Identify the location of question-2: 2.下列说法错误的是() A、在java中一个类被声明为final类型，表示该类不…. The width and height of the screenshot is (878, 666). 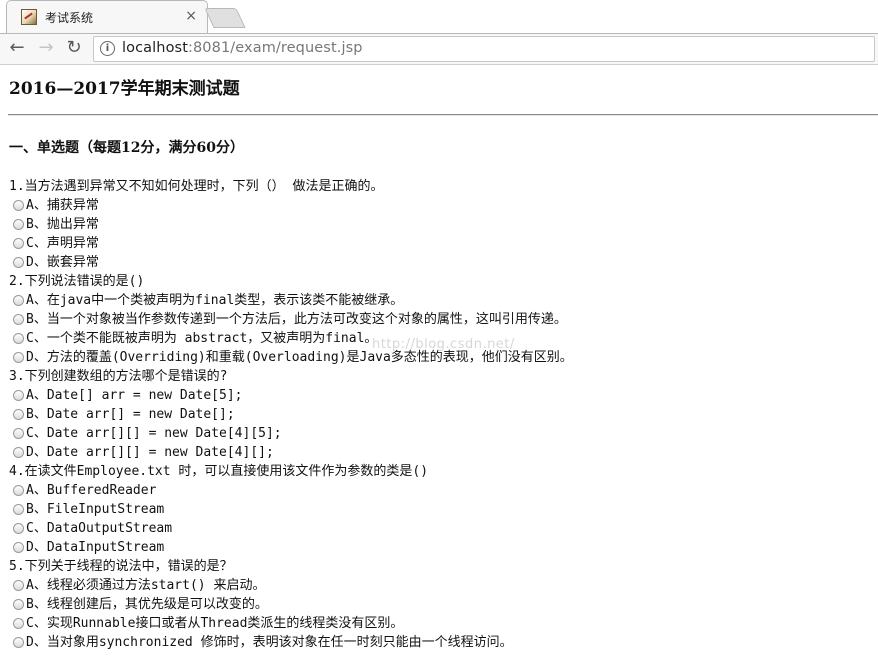
(439, 319).